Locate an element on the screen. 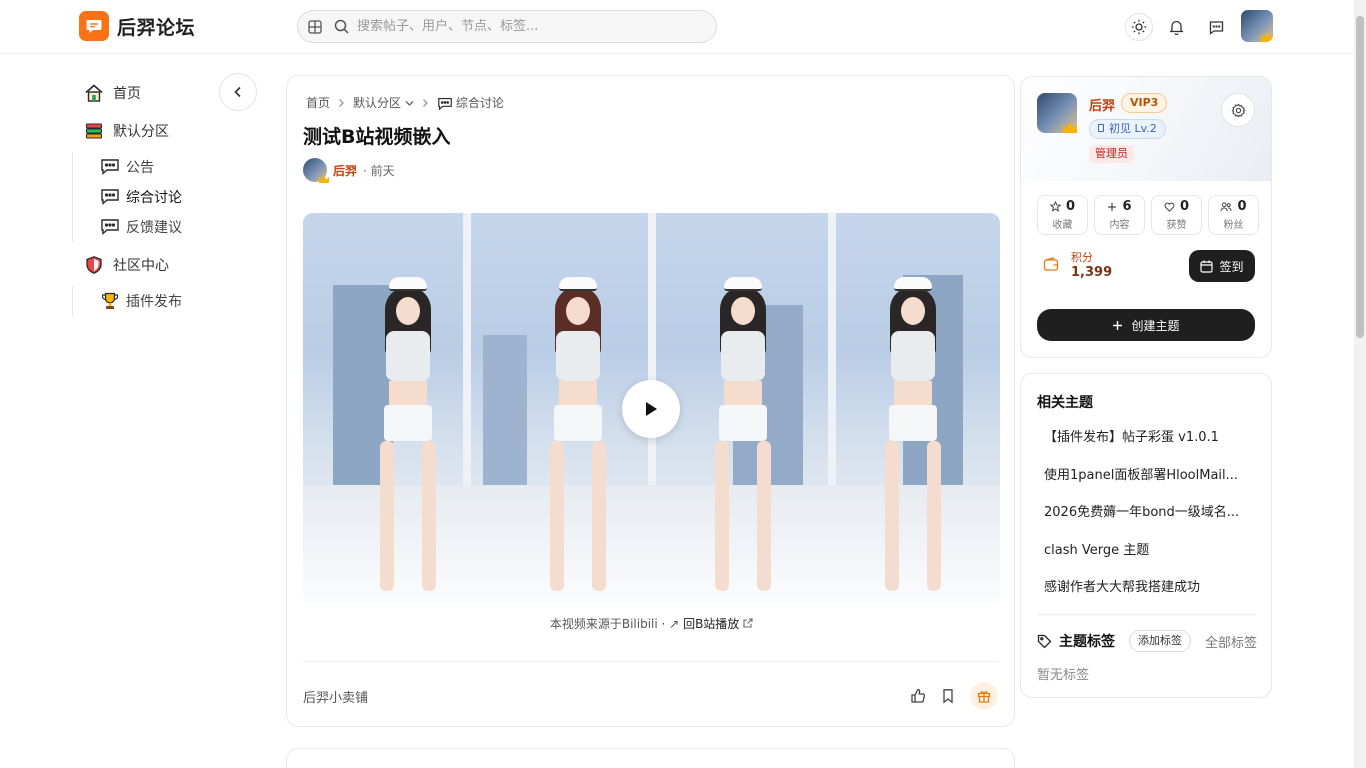 Image resolution: width=1366 pixels, height=768 pixels. breadcrumb-home: 首页 is located at coordinates (318, 102).